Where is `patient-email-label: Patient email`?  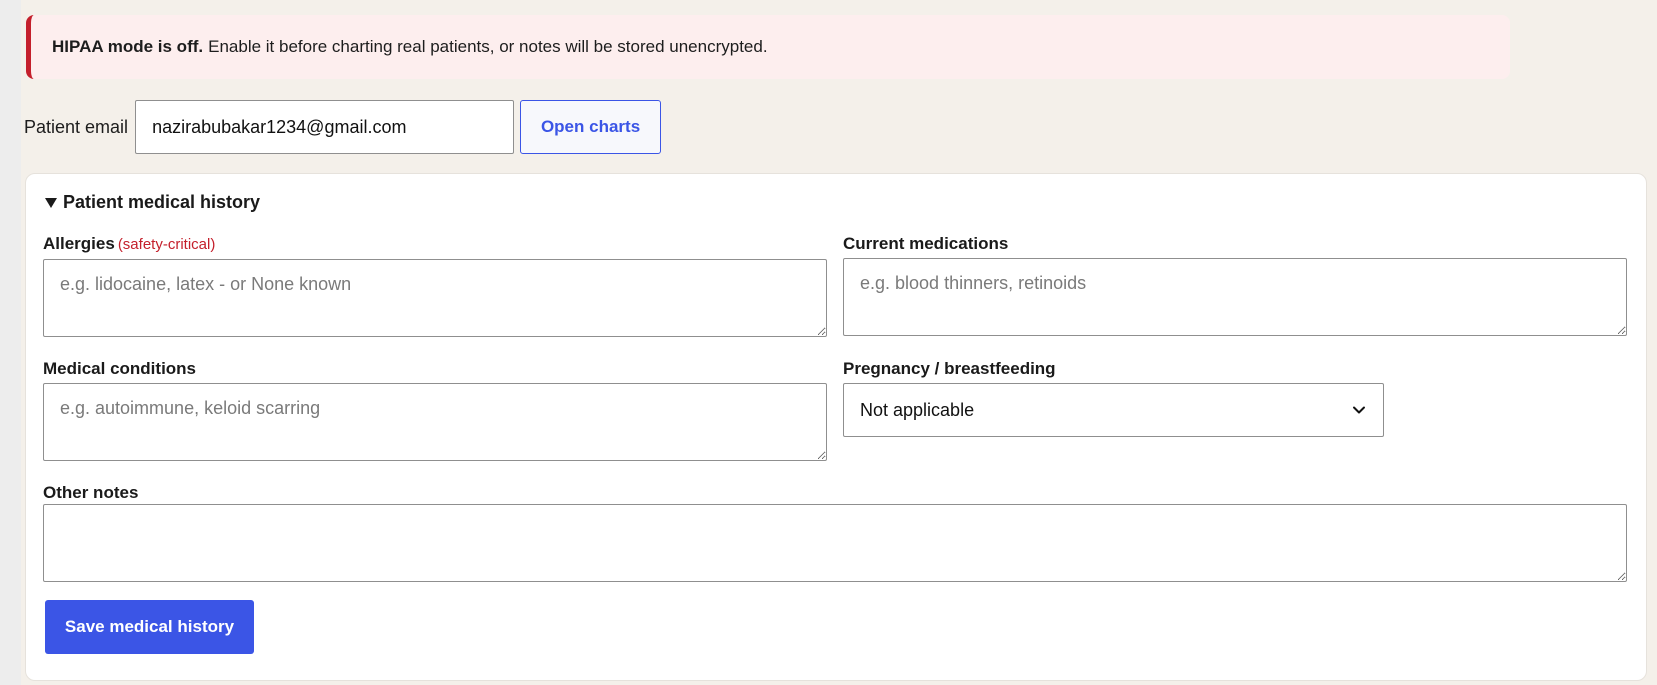 patient-email-label: Patient email is located at coordinates (76, 126).